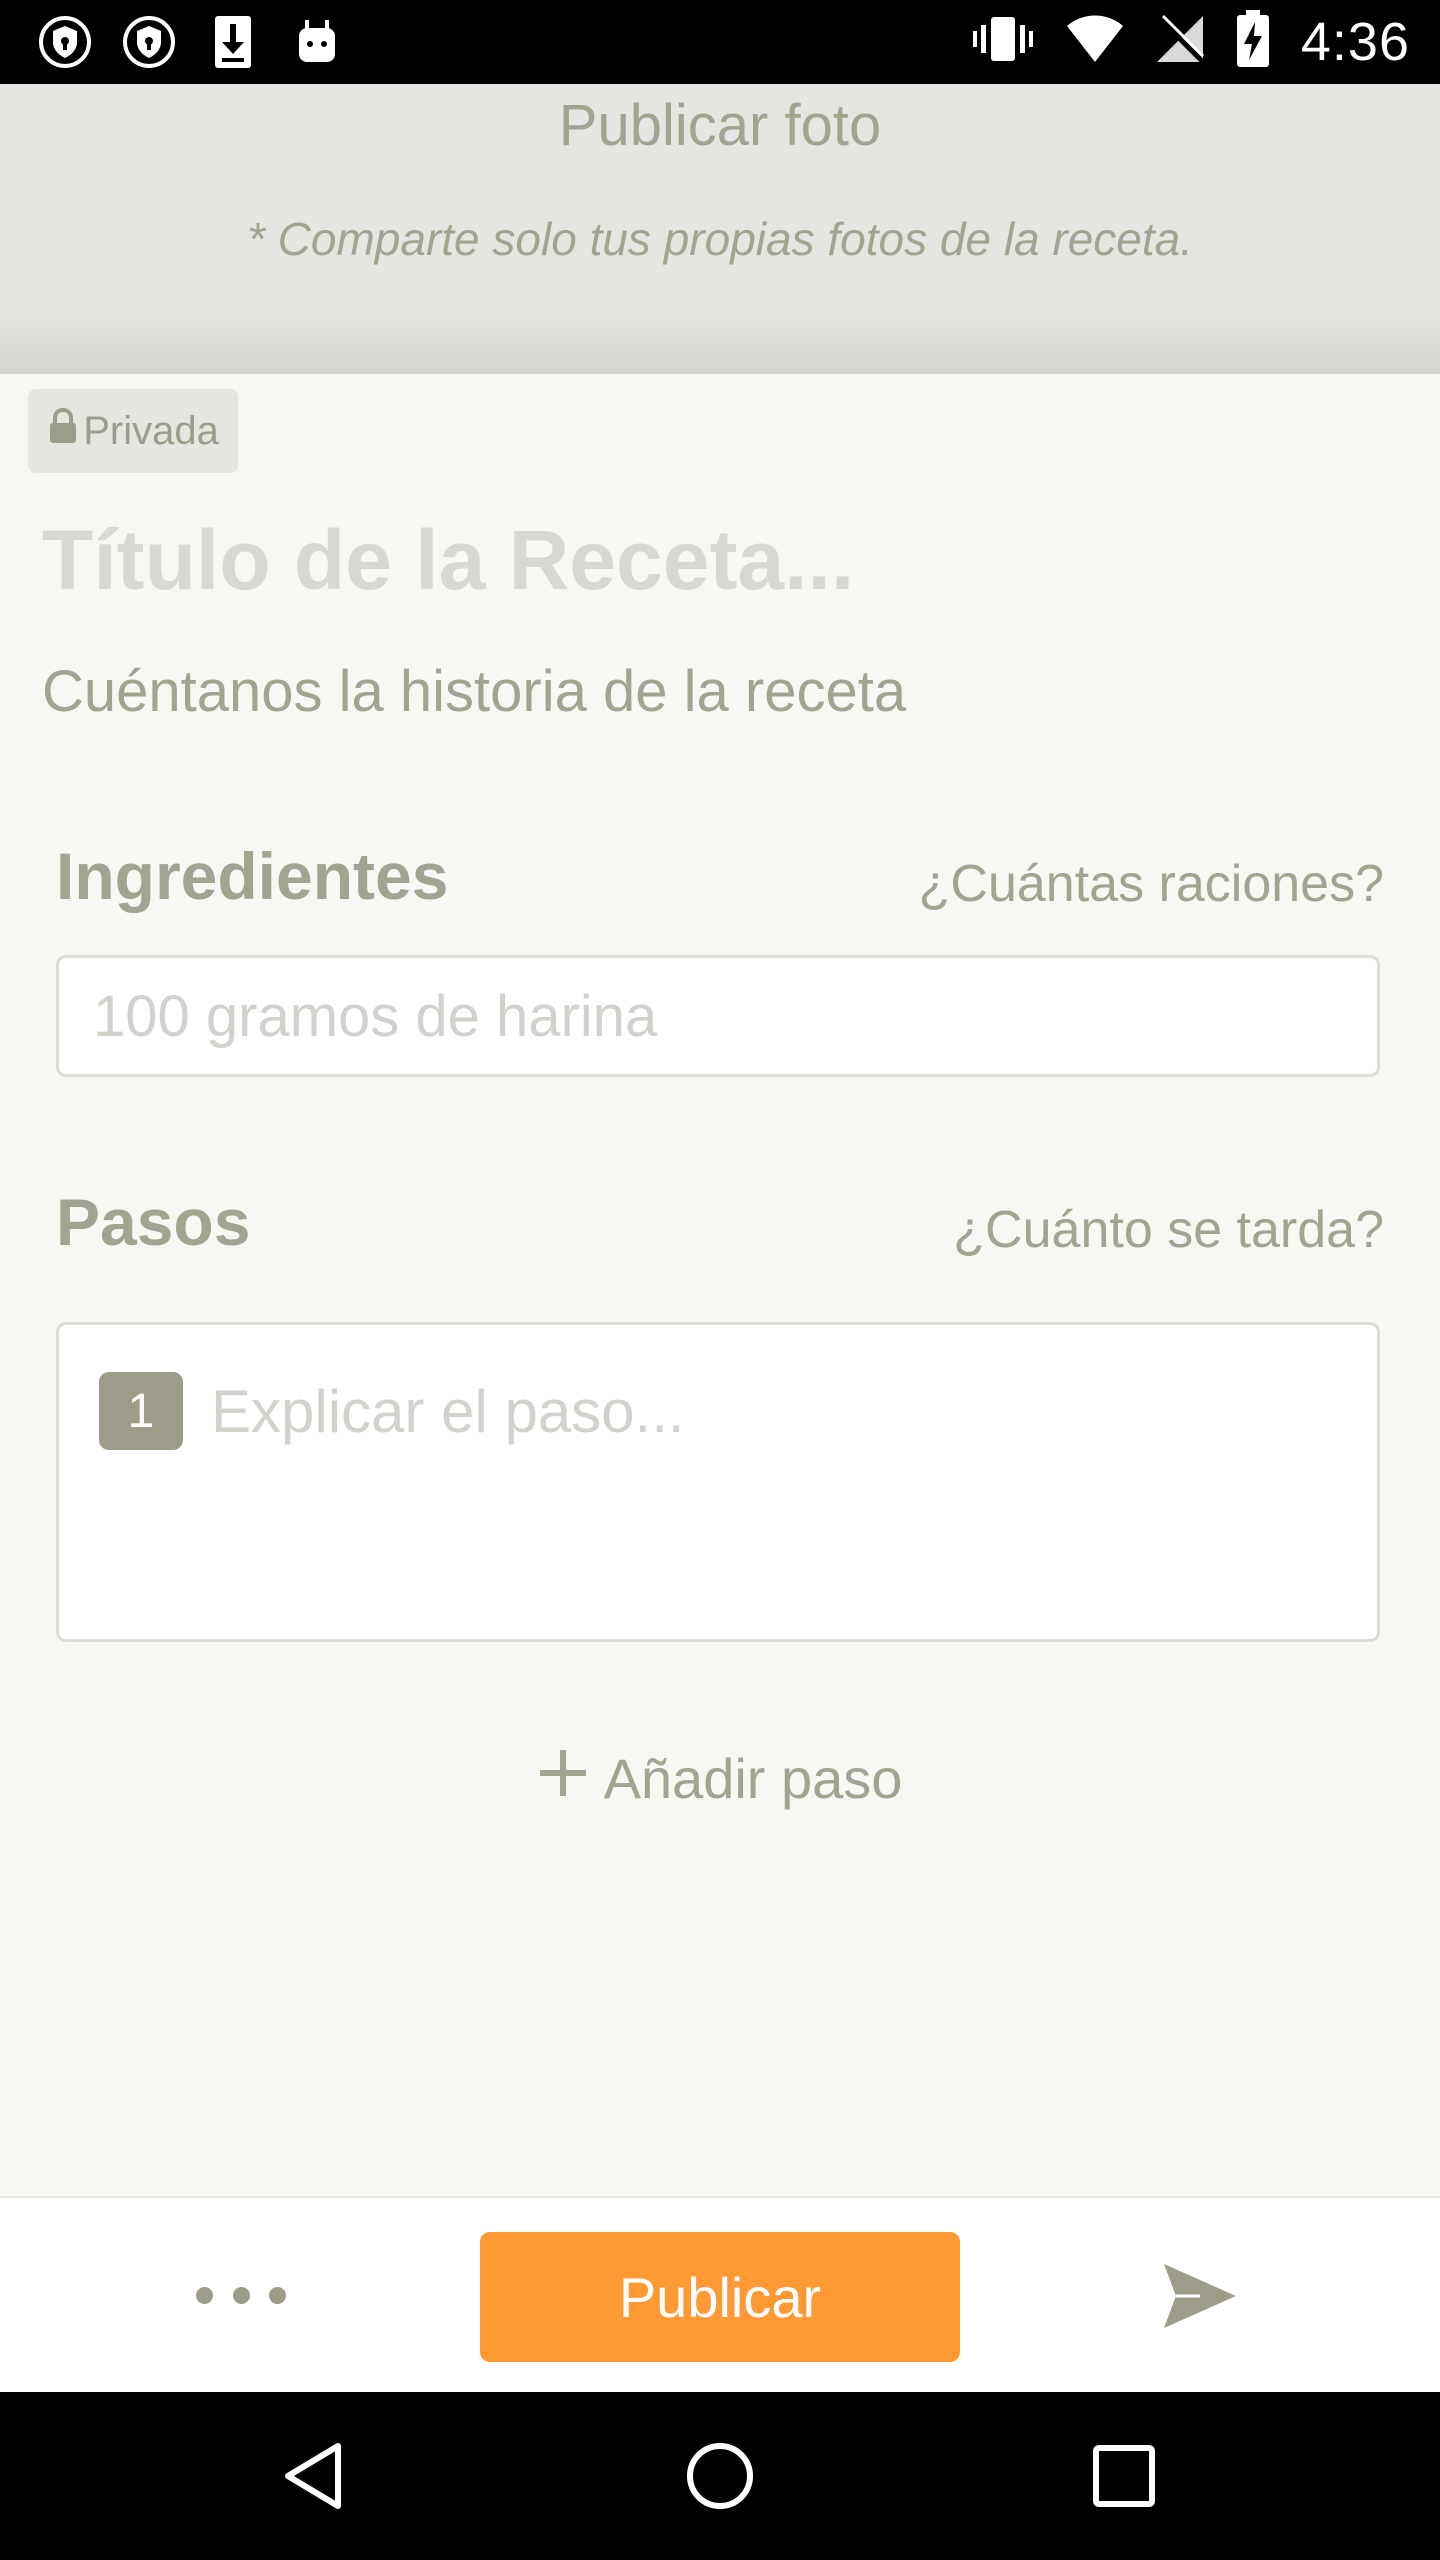  What do you see at coordinates (720, 125) in the screenshot?
I see `photo-upload-title: Publicar foto` at bounding box center [720, 125].